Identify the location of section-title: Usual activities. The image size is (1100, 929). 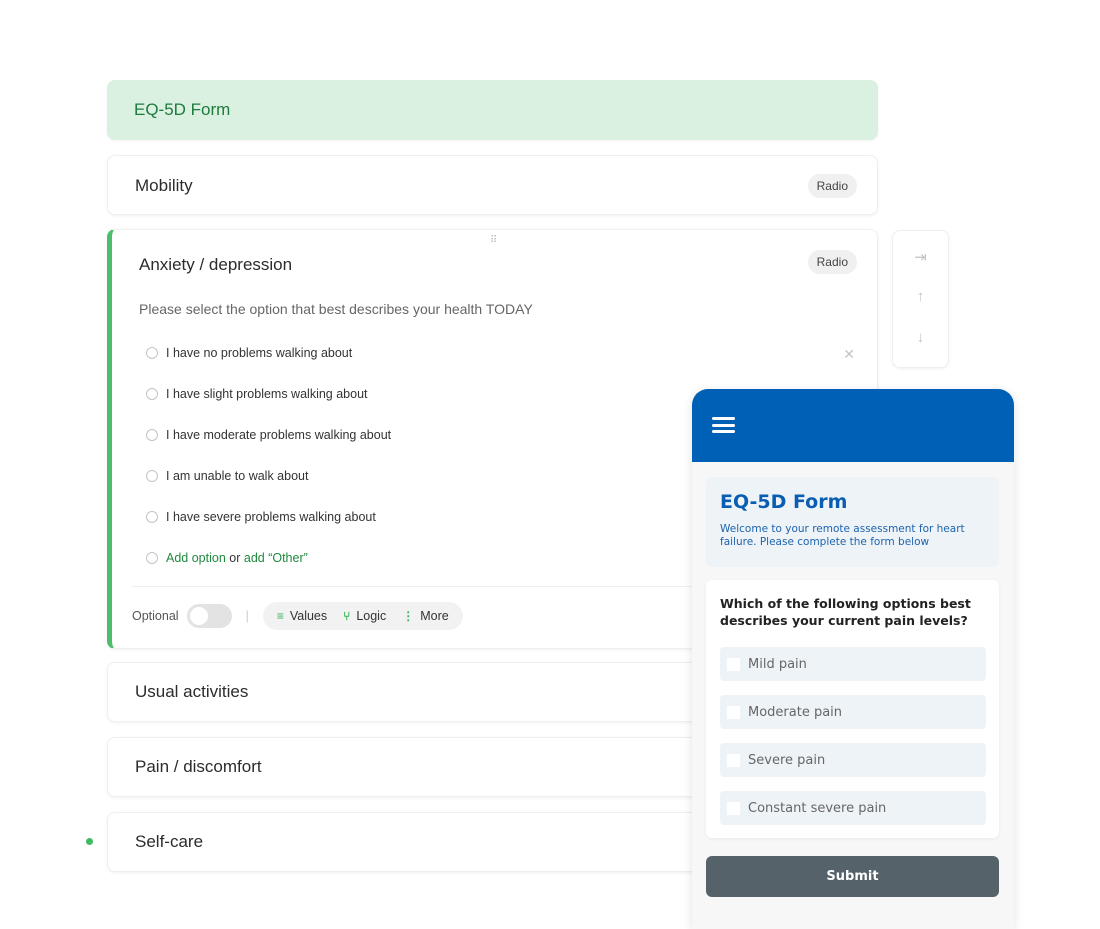
(192, 691).